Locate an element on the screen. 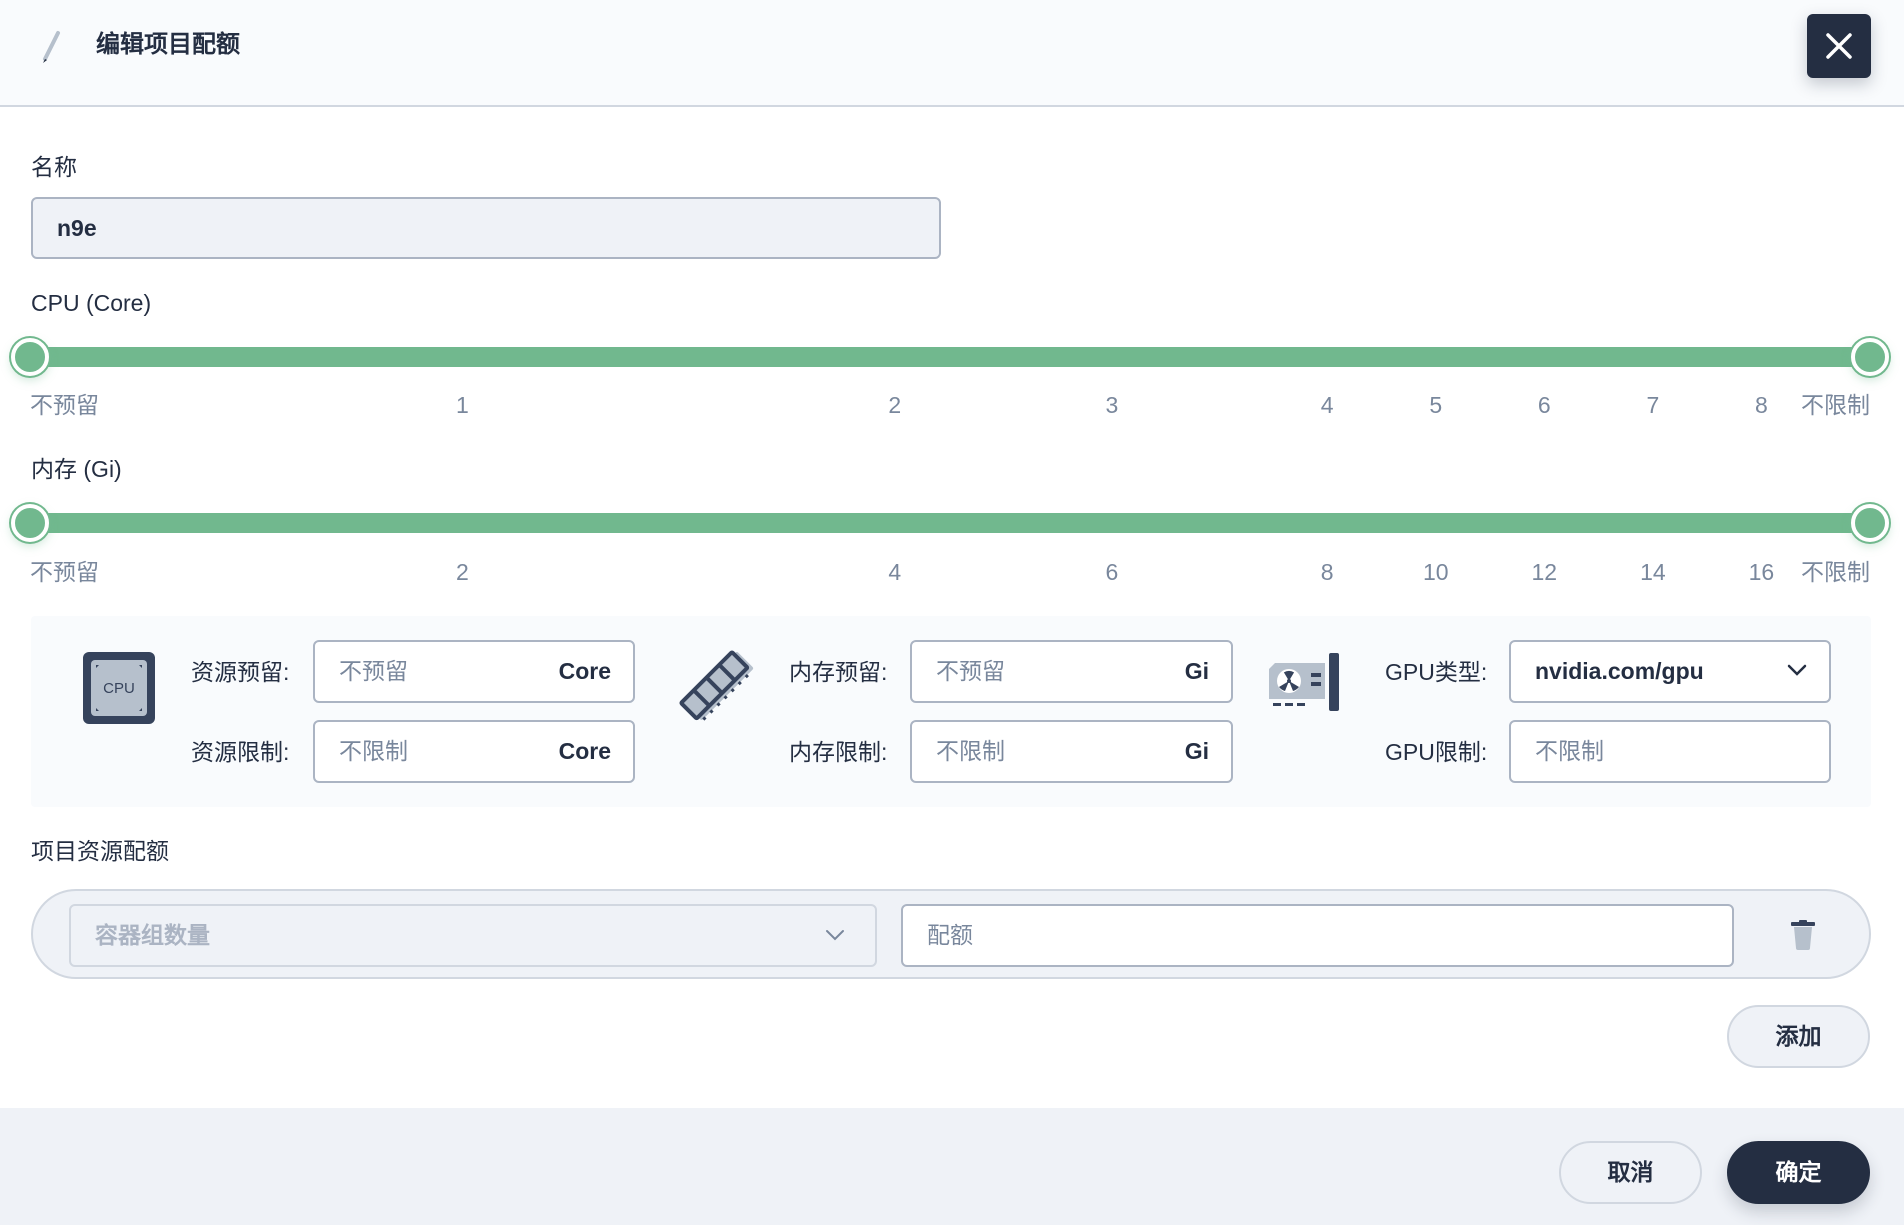 The height and width of the screenshot is (1225, 1904). cpu-range-slider is located at coordinates (950, 357).